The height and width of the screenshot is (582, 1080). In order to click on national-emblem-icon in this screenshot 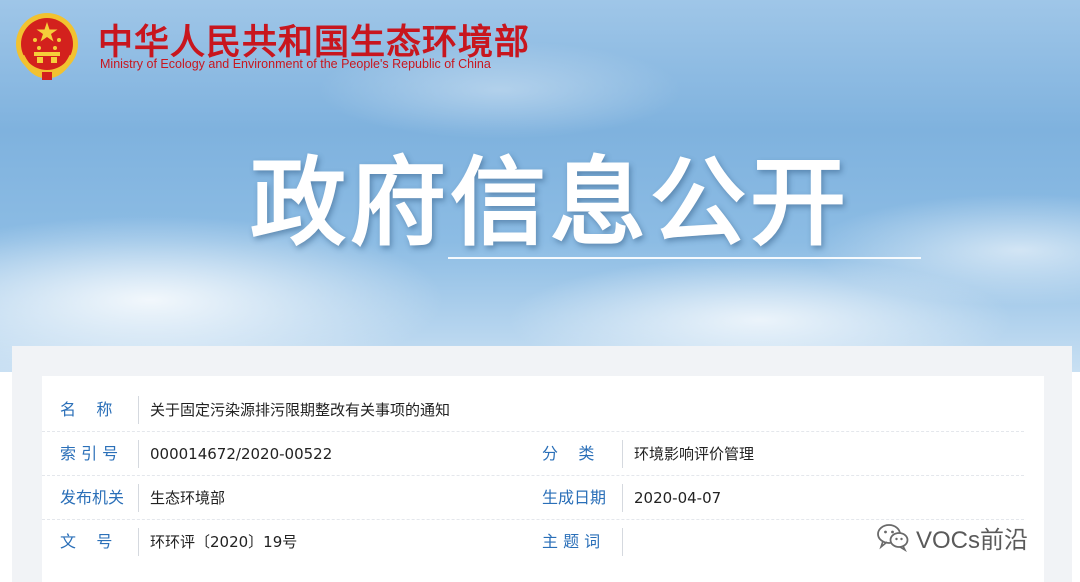, I will do `click(47, 46)`.